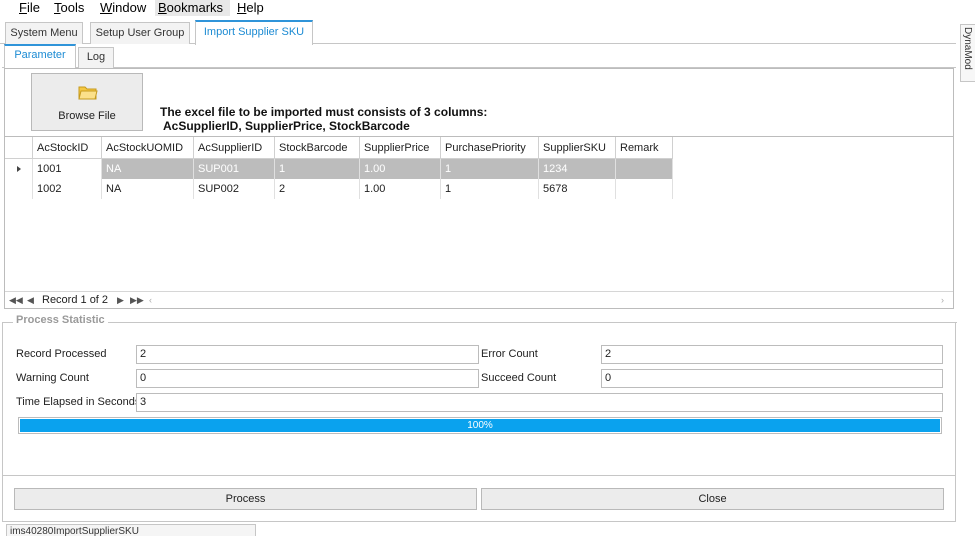 The width and height of the screenshot is (975, 536). Describe the element at coordinates (140, 33) in the screenshot. I see `tab-setup-user-group: Setup User Group` at that location.